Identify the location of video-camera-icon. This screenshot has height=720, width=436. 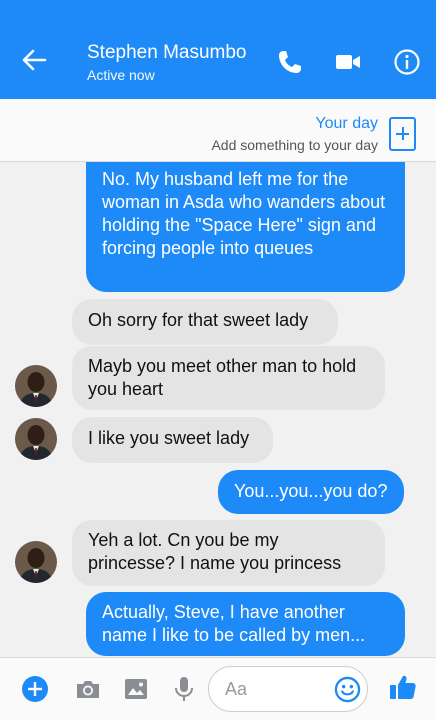
(348, 62).